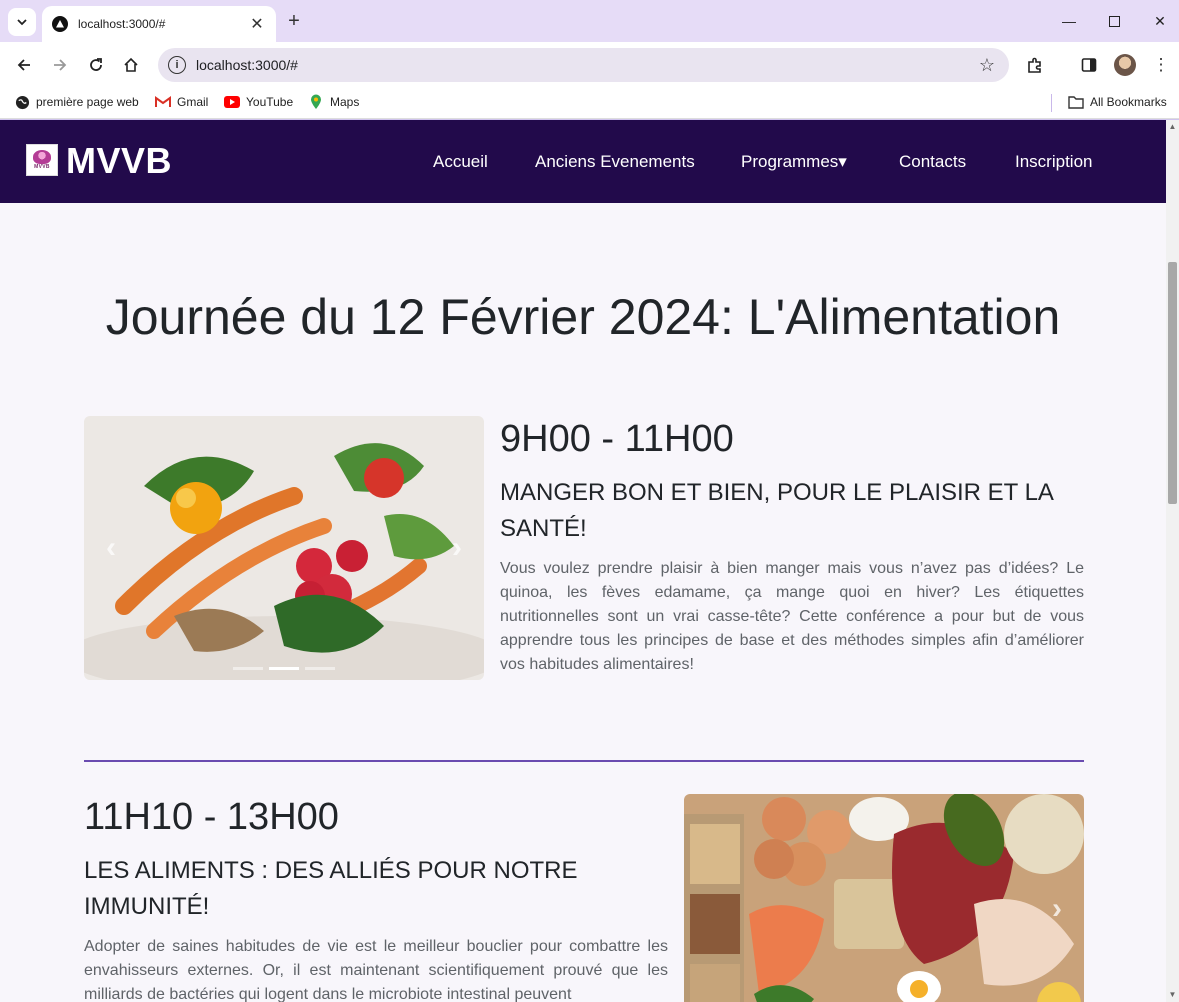 This screenshot has width=1179, height=1002. I want to click on minimize-icon: —, so click(1069, 21).